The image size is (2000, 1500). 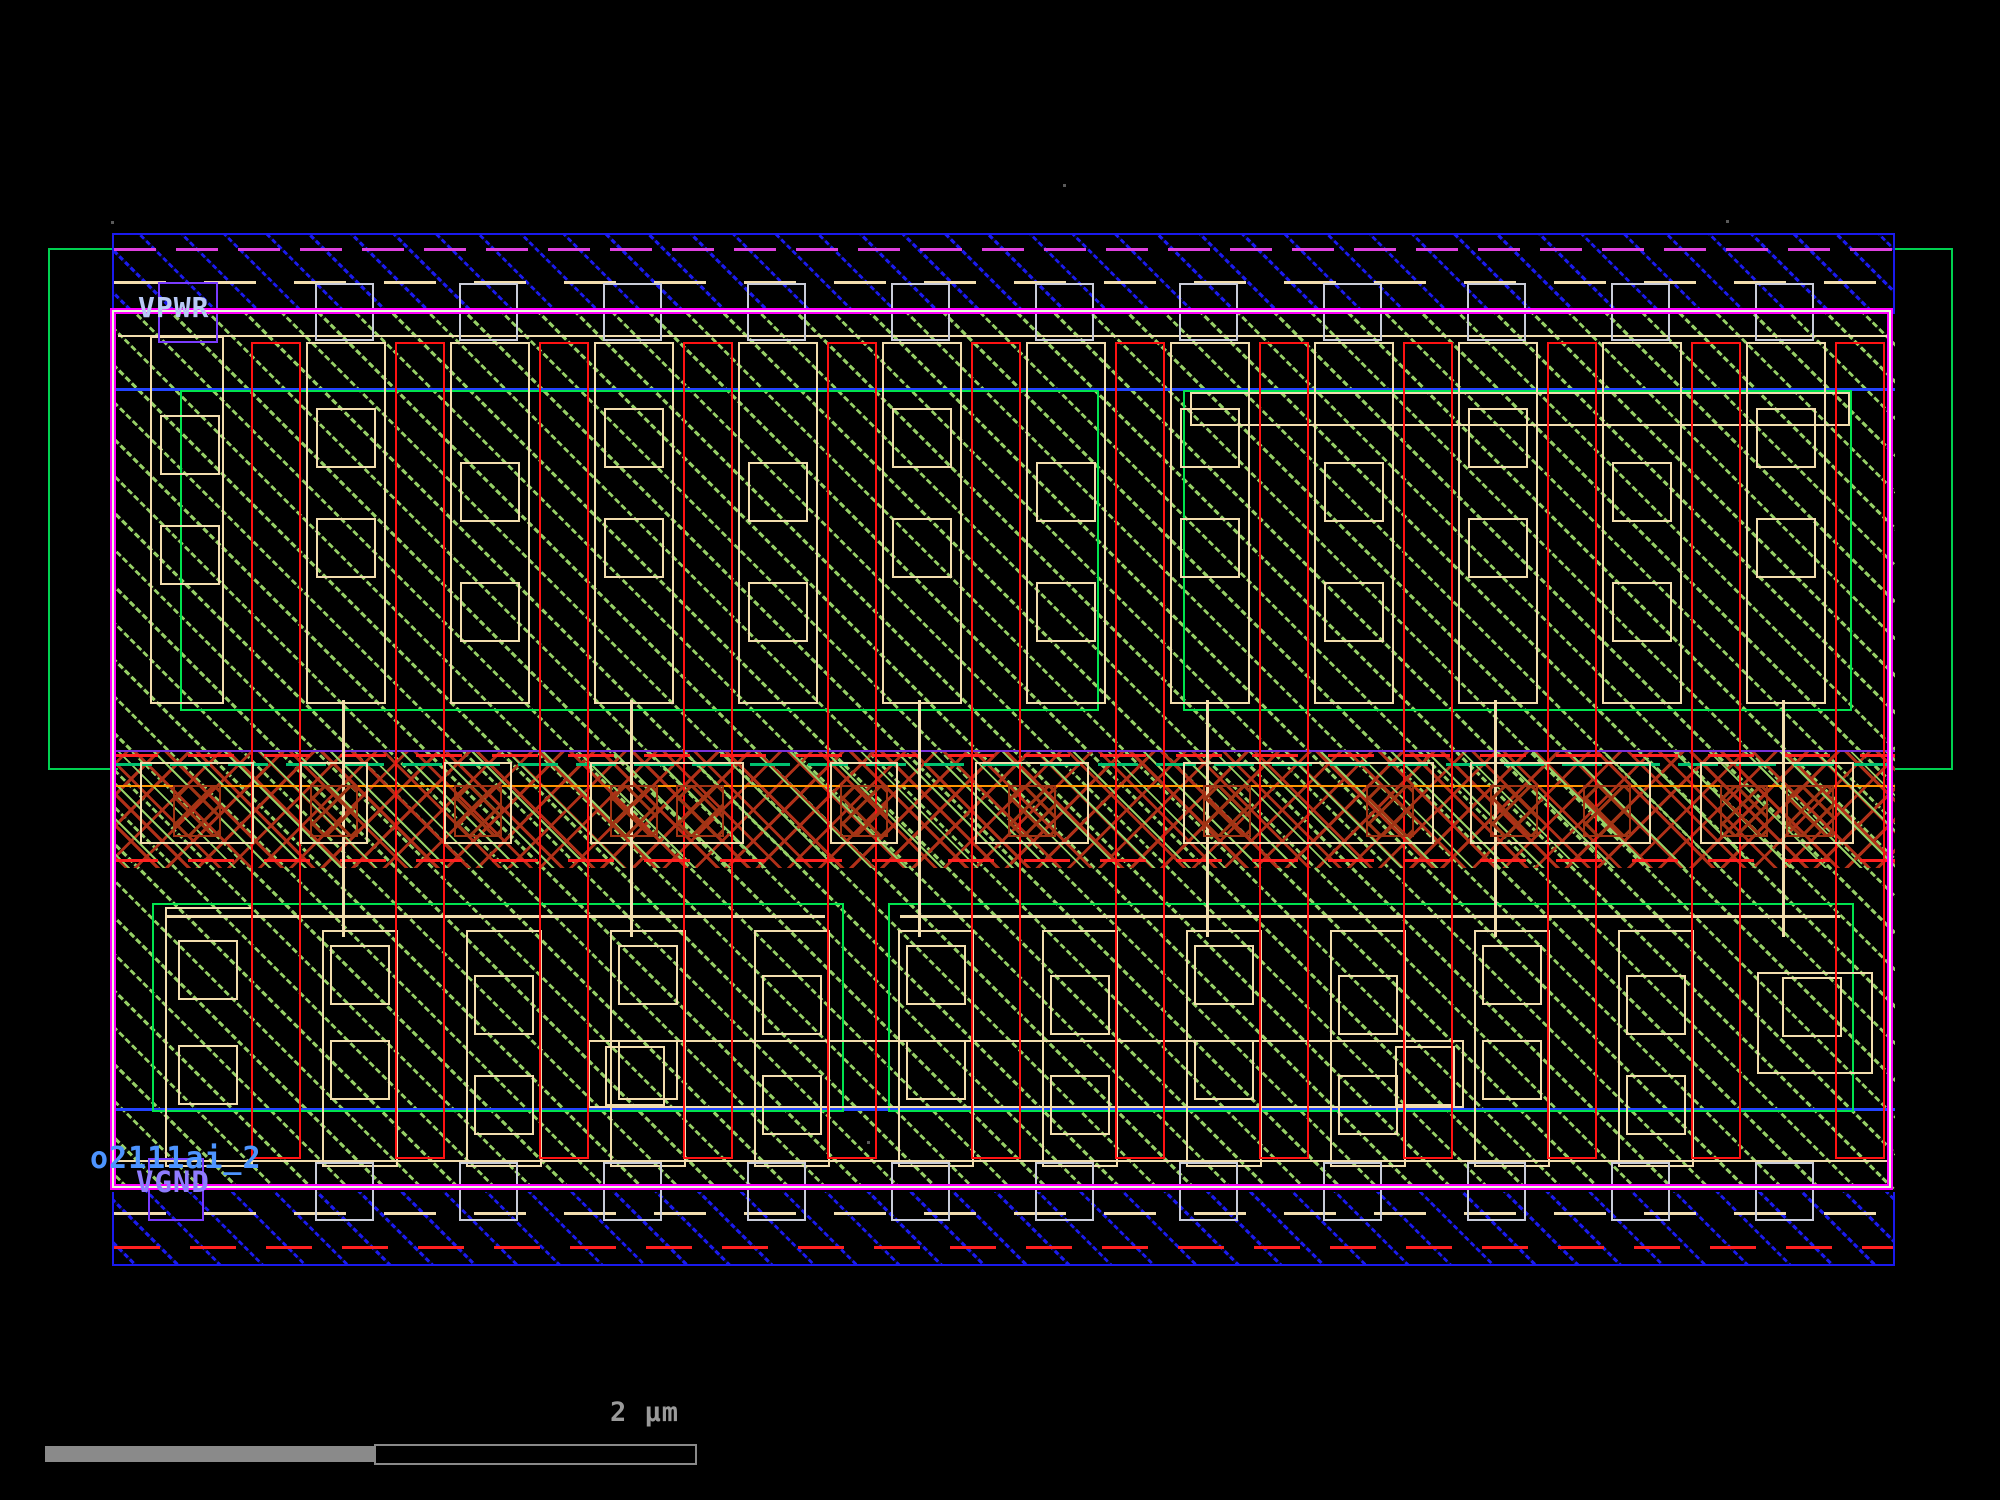 What do you see at coordinates (1003, 1247) in the screenshot?
I see `vgnd-well-dash` at bounding box center [1003, 1247].